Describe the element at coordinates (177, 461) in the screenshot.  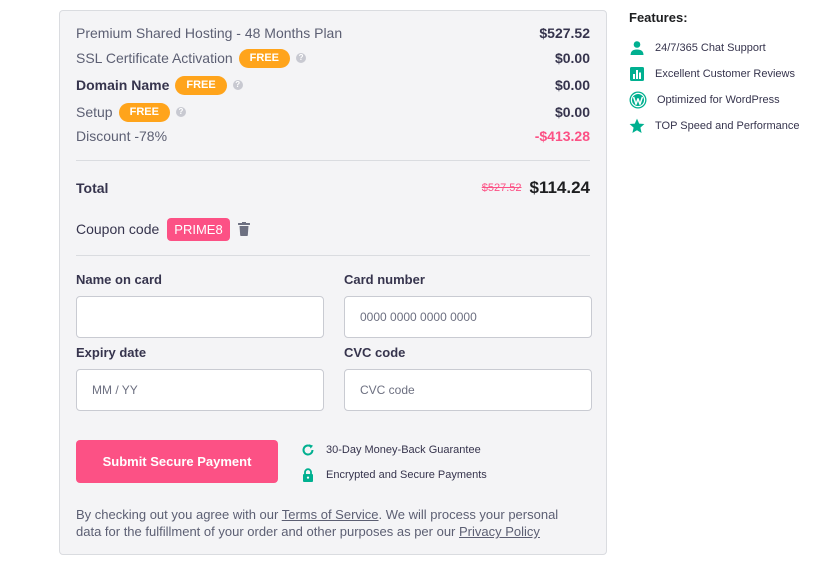
I see `submit-payment-button: Submit Secure Payment` at that location.